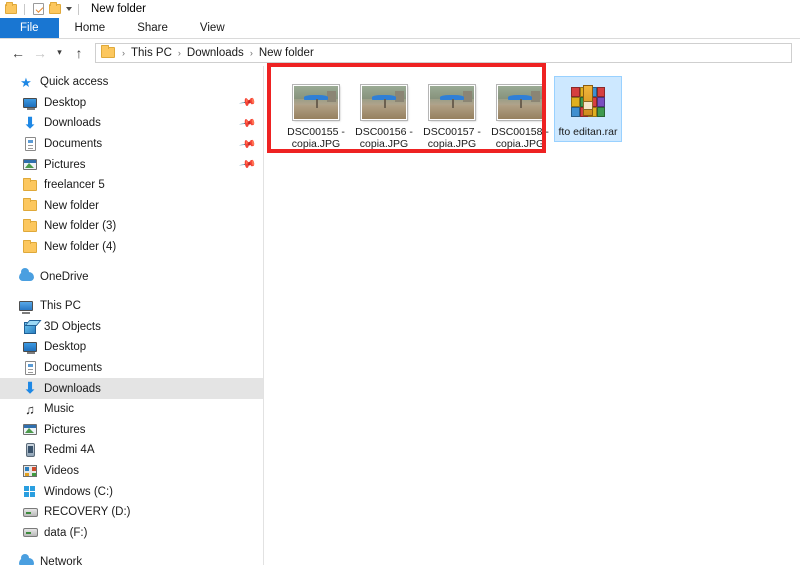 The image size is (800, 565). What do you see at coordinates (212, 28) in the screenshot?
I see `tab-view: View` at bounding box center [212, 28].